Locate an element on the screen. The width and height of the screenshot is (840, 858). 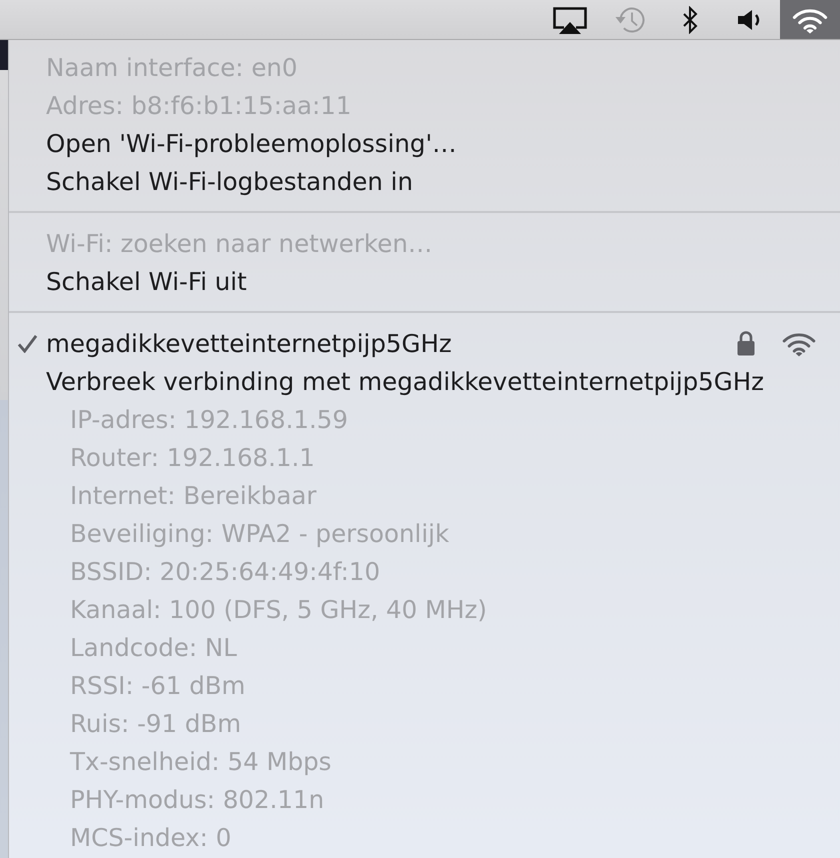
network-detail-text: Landcode: NL is located at coordinates (153, 648).